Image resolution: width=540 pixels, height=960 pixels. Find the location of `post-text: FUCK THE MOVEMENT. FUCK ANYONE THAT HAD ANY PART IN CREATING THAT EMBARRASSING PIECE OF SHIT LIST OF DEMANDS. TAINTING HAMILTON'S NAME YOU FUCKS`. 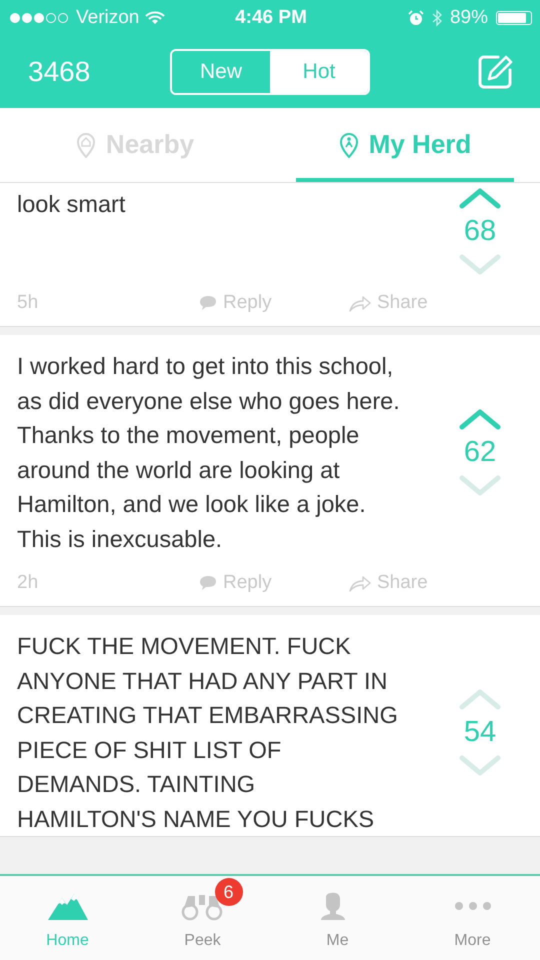

post-text: FUCK THE MOVEMENT. FUCK ANYONE THAT HAD ANY PART IN CREATING THAT EMBARRASSING PIECE OF SHIT LIST OF DEMANDS. TAINTING HAMILTON'S NAME YOU FUCKS is located at coordinates (208, 733).